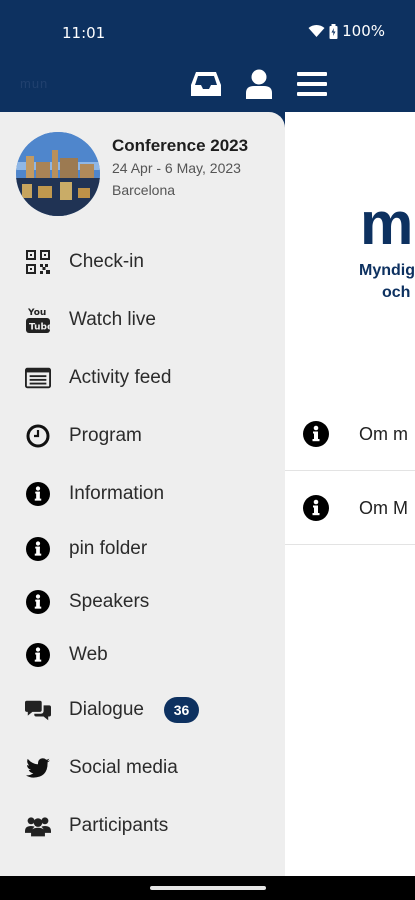 This screenshot has height=900, width=415. Describe the element at coordinates (38, 710) in the screenshot. I see `chat-icon` at that location.